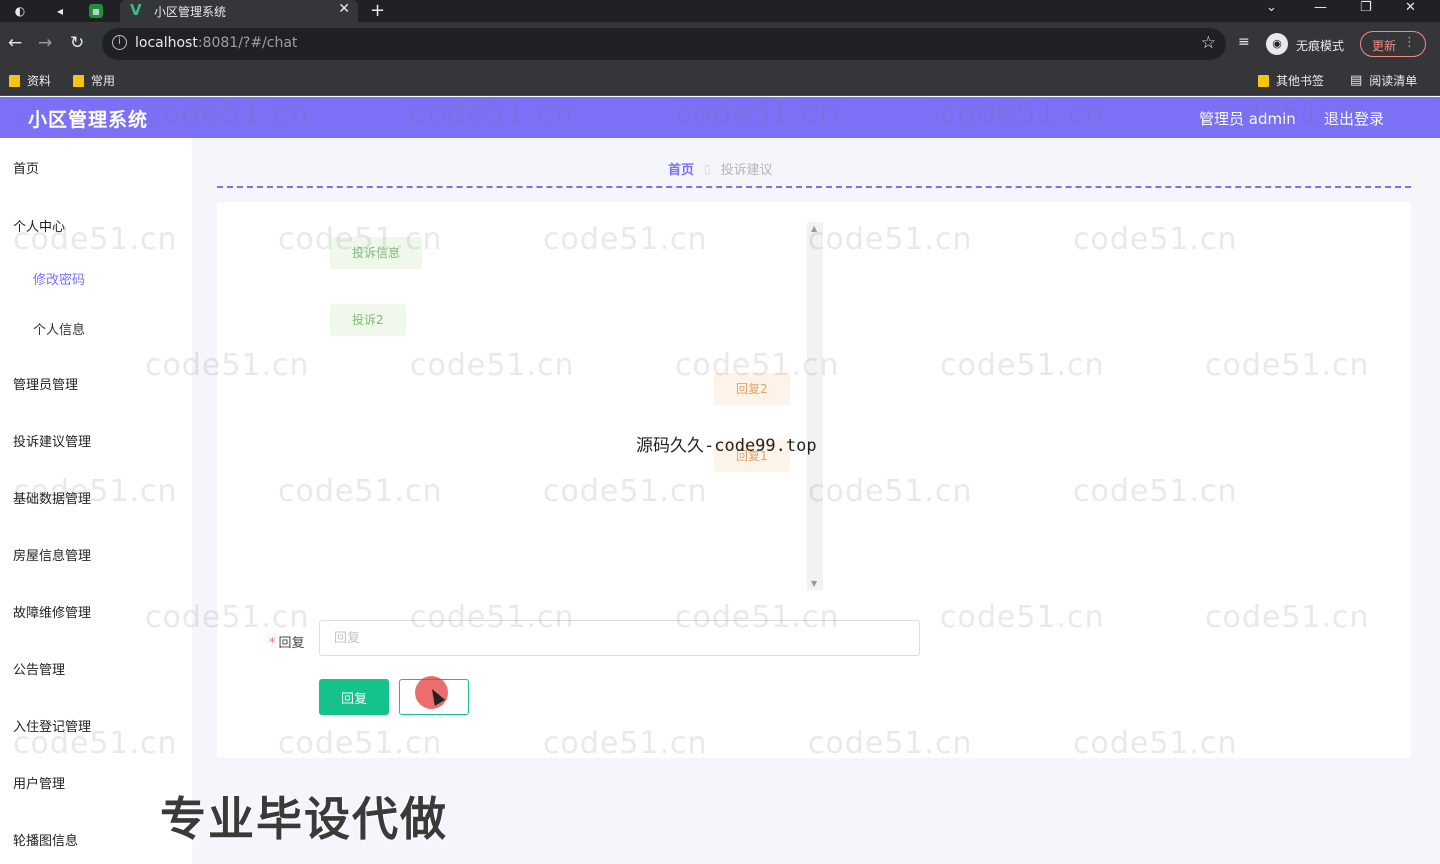  Describe the element at coordinates (377, 10) in the screenshot. I see `new-tab-icon: +` at that location.